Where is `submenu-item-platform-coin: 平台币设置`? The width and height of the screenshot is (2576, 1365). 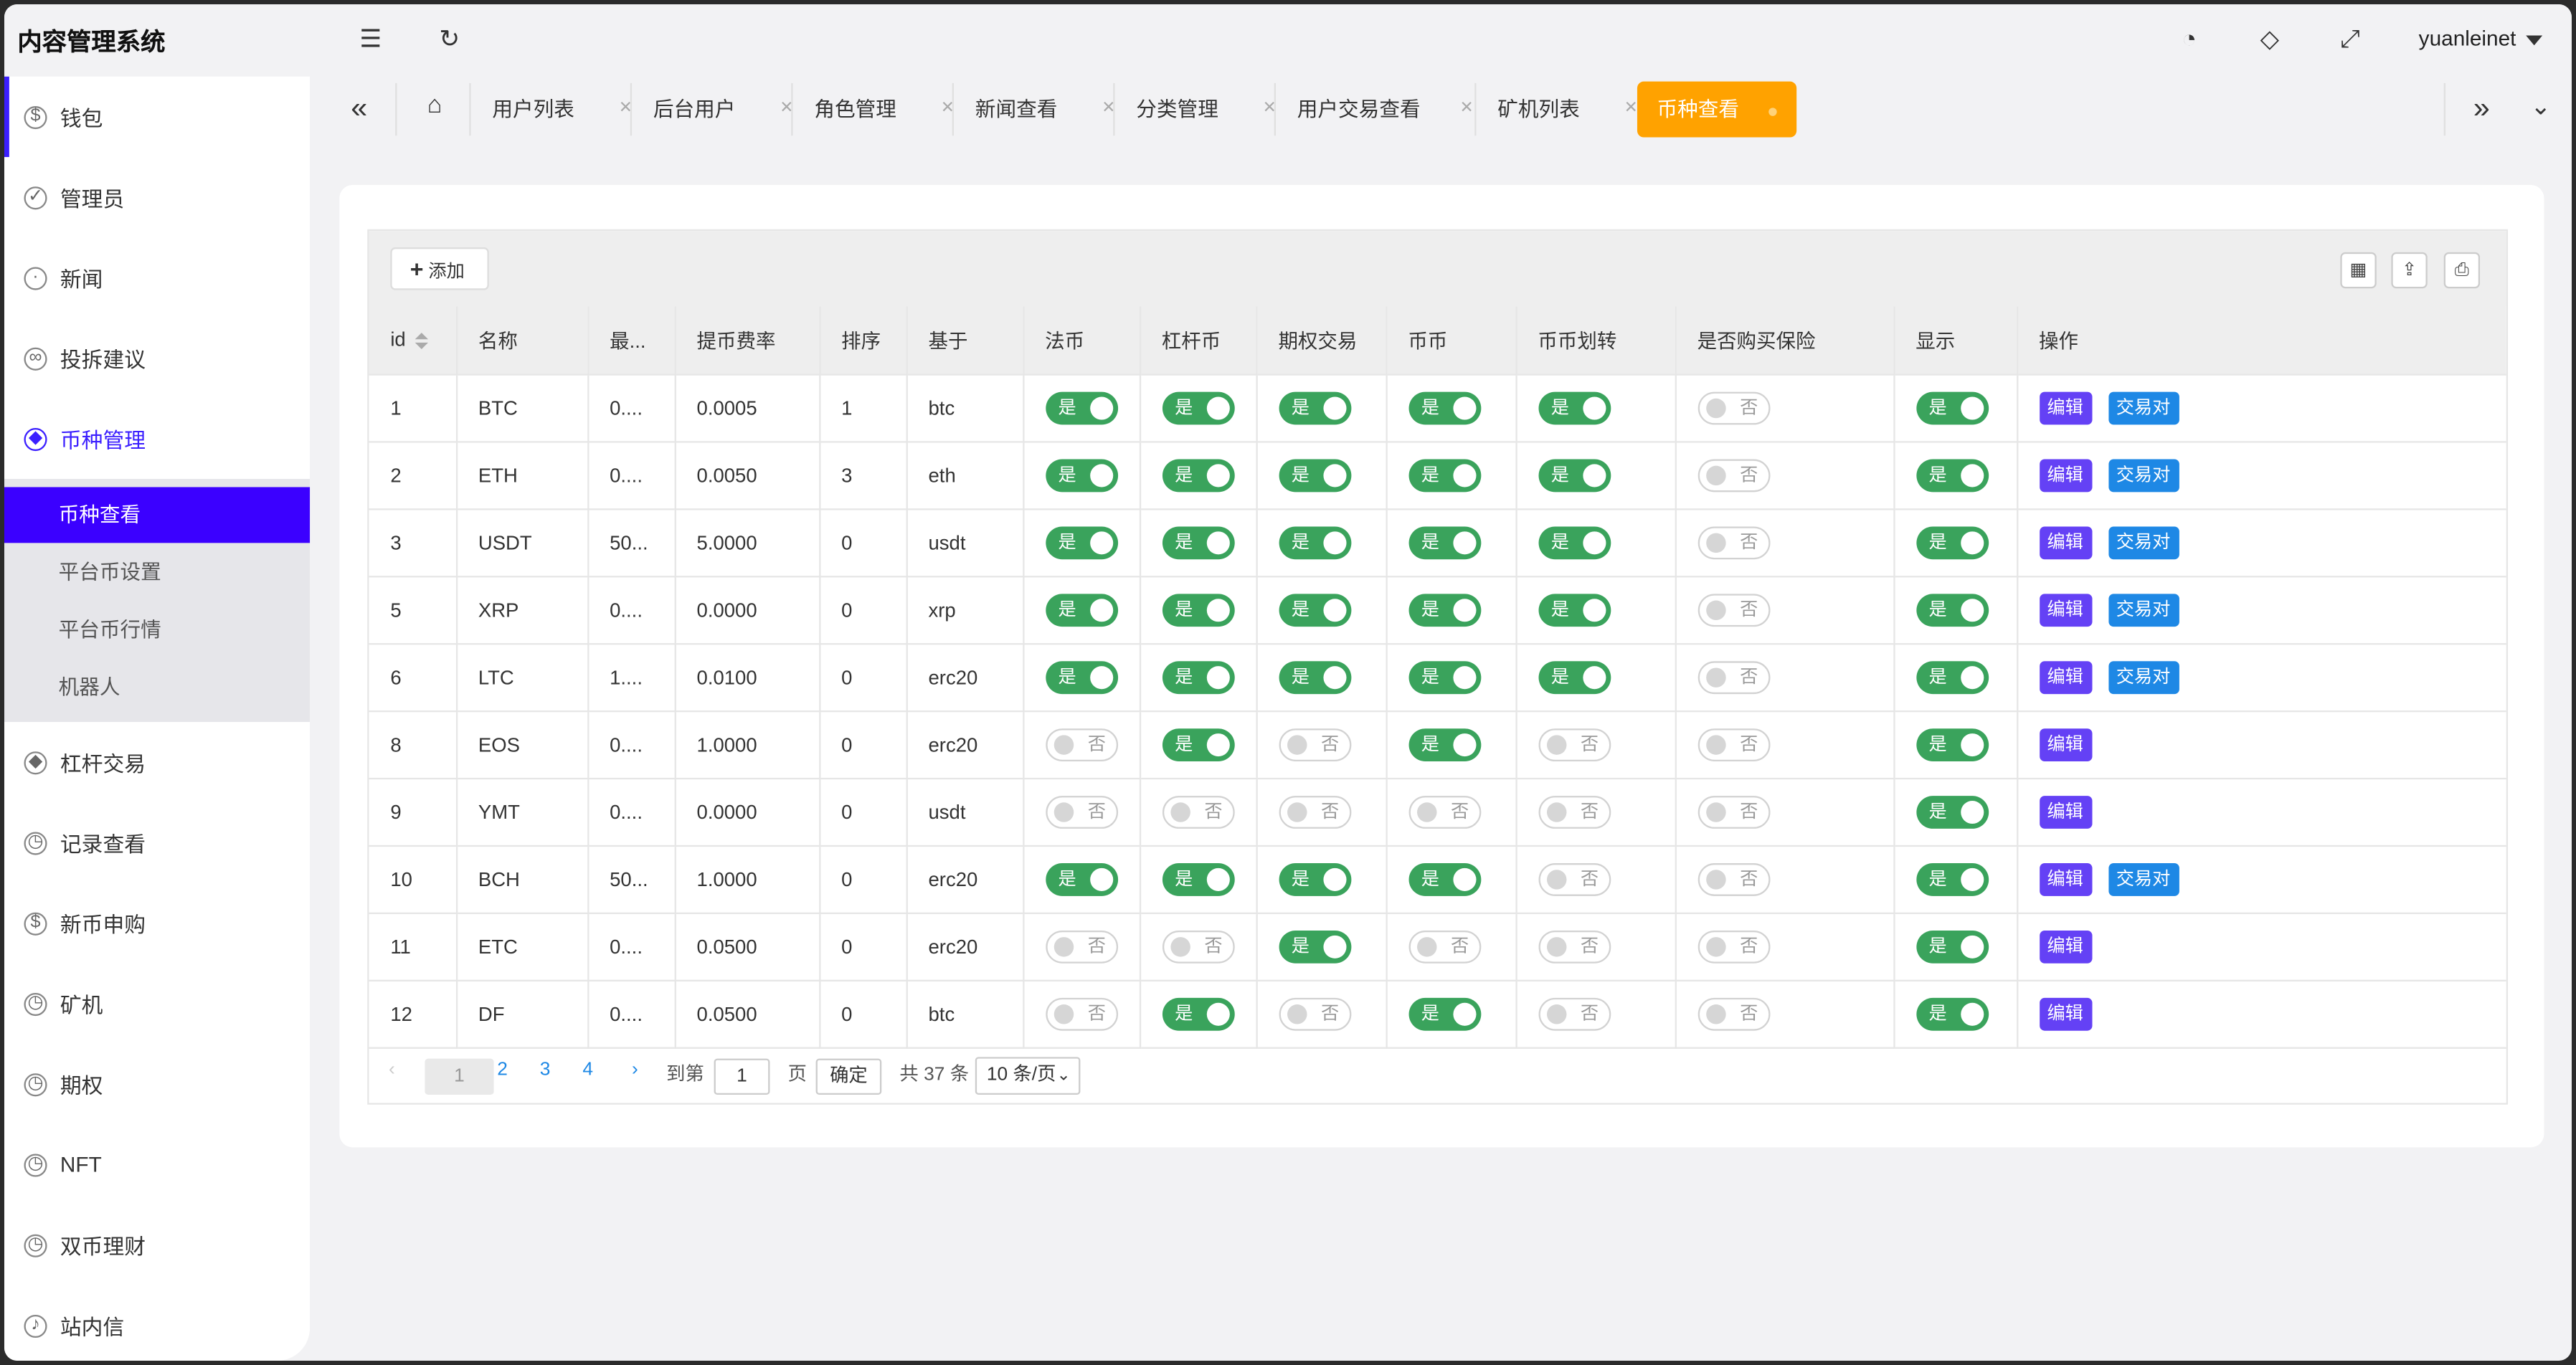
submenu-item-platform-coin: 平台币设置 is located at coordinates (157, 573).